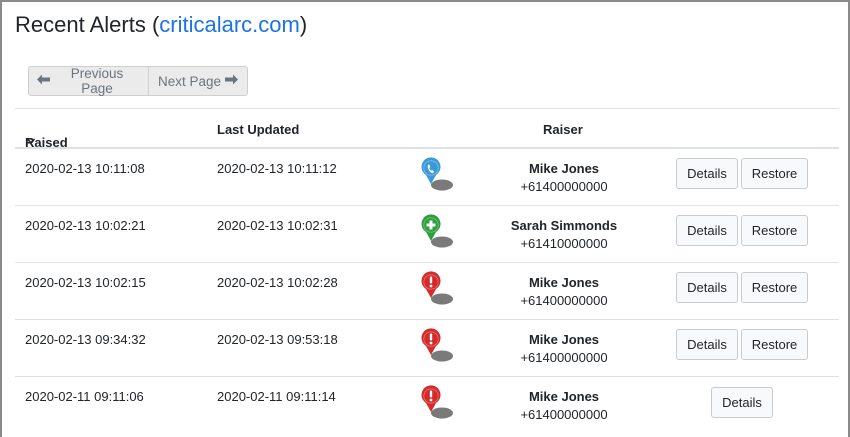 This screenshot has height=437, width=850. What do you see at coordinates (31, 140) in the screenshot?
I see `sort-down-icon` at bounding box center [31, 140].